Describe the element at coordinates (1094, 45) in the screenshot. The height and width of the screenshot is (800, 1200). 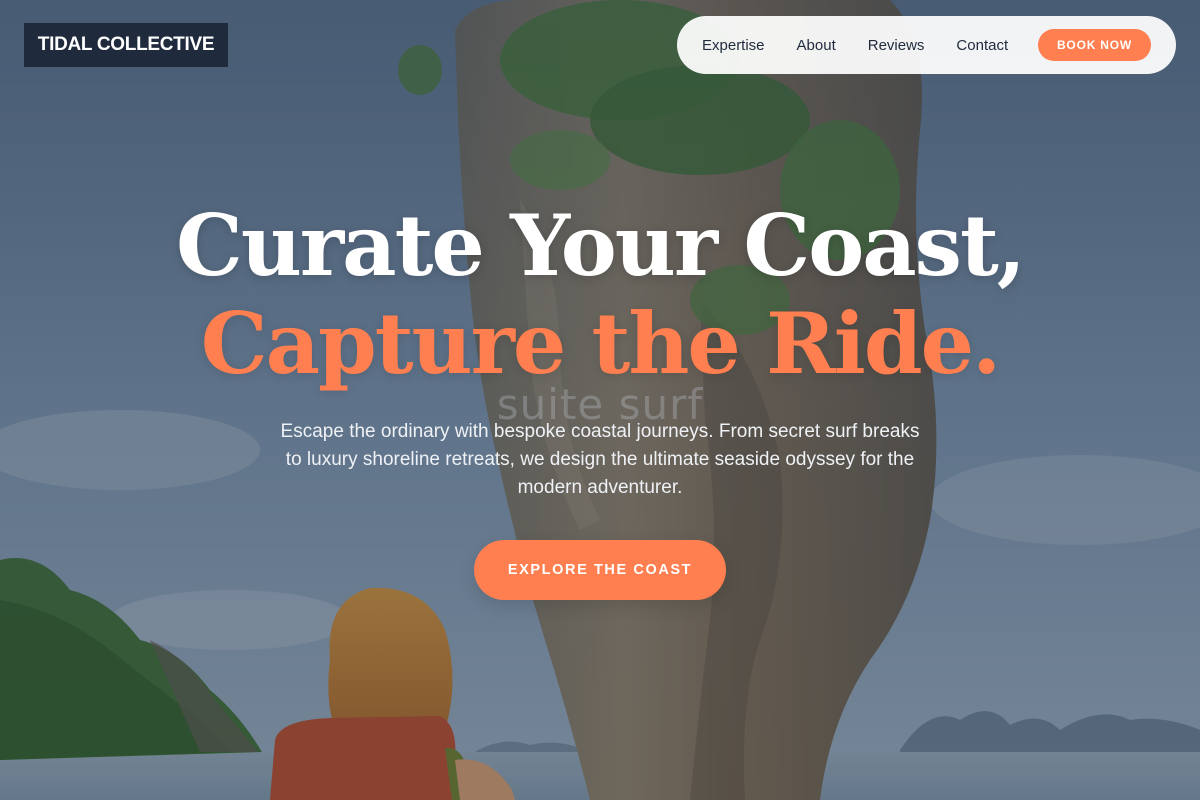
I see `book-now-button: BOOK NOW` at that location.